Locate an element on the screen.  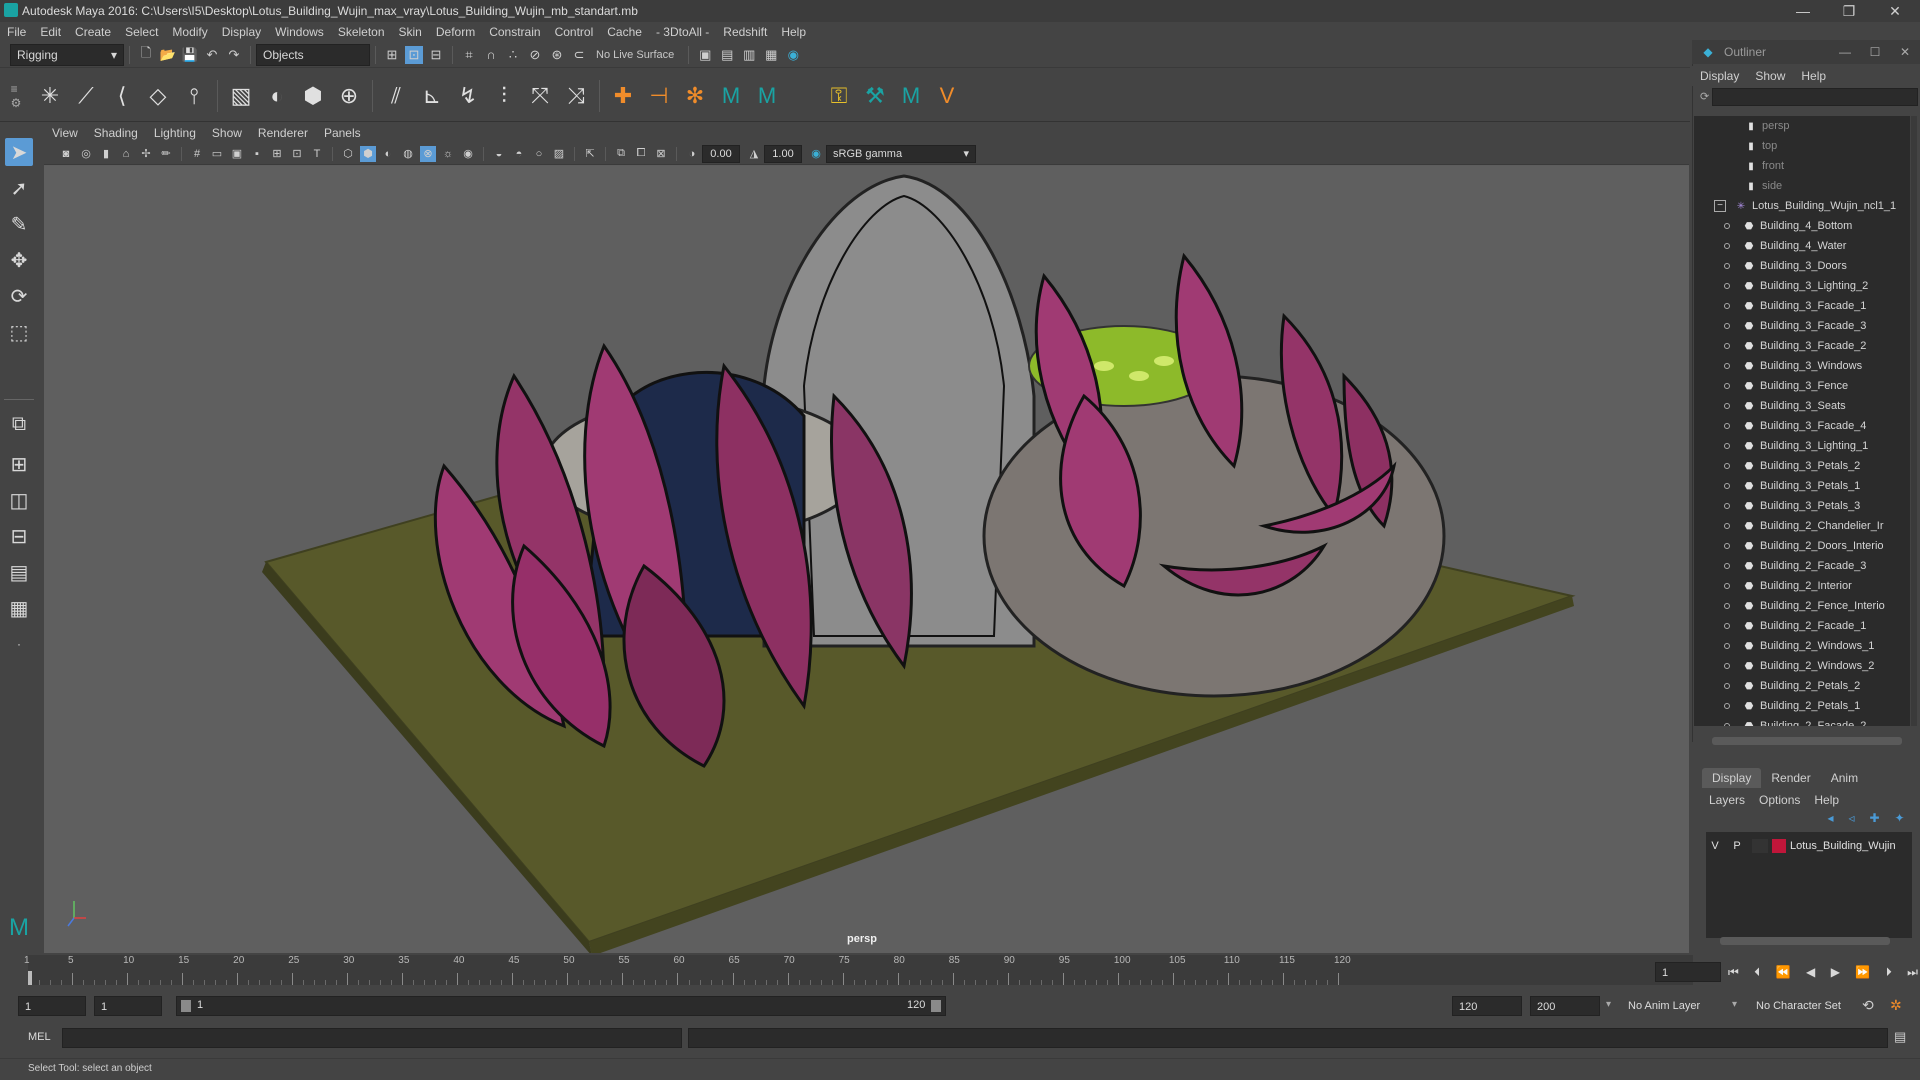
tab-anim: Anim is located at coordinates (1844, 778).